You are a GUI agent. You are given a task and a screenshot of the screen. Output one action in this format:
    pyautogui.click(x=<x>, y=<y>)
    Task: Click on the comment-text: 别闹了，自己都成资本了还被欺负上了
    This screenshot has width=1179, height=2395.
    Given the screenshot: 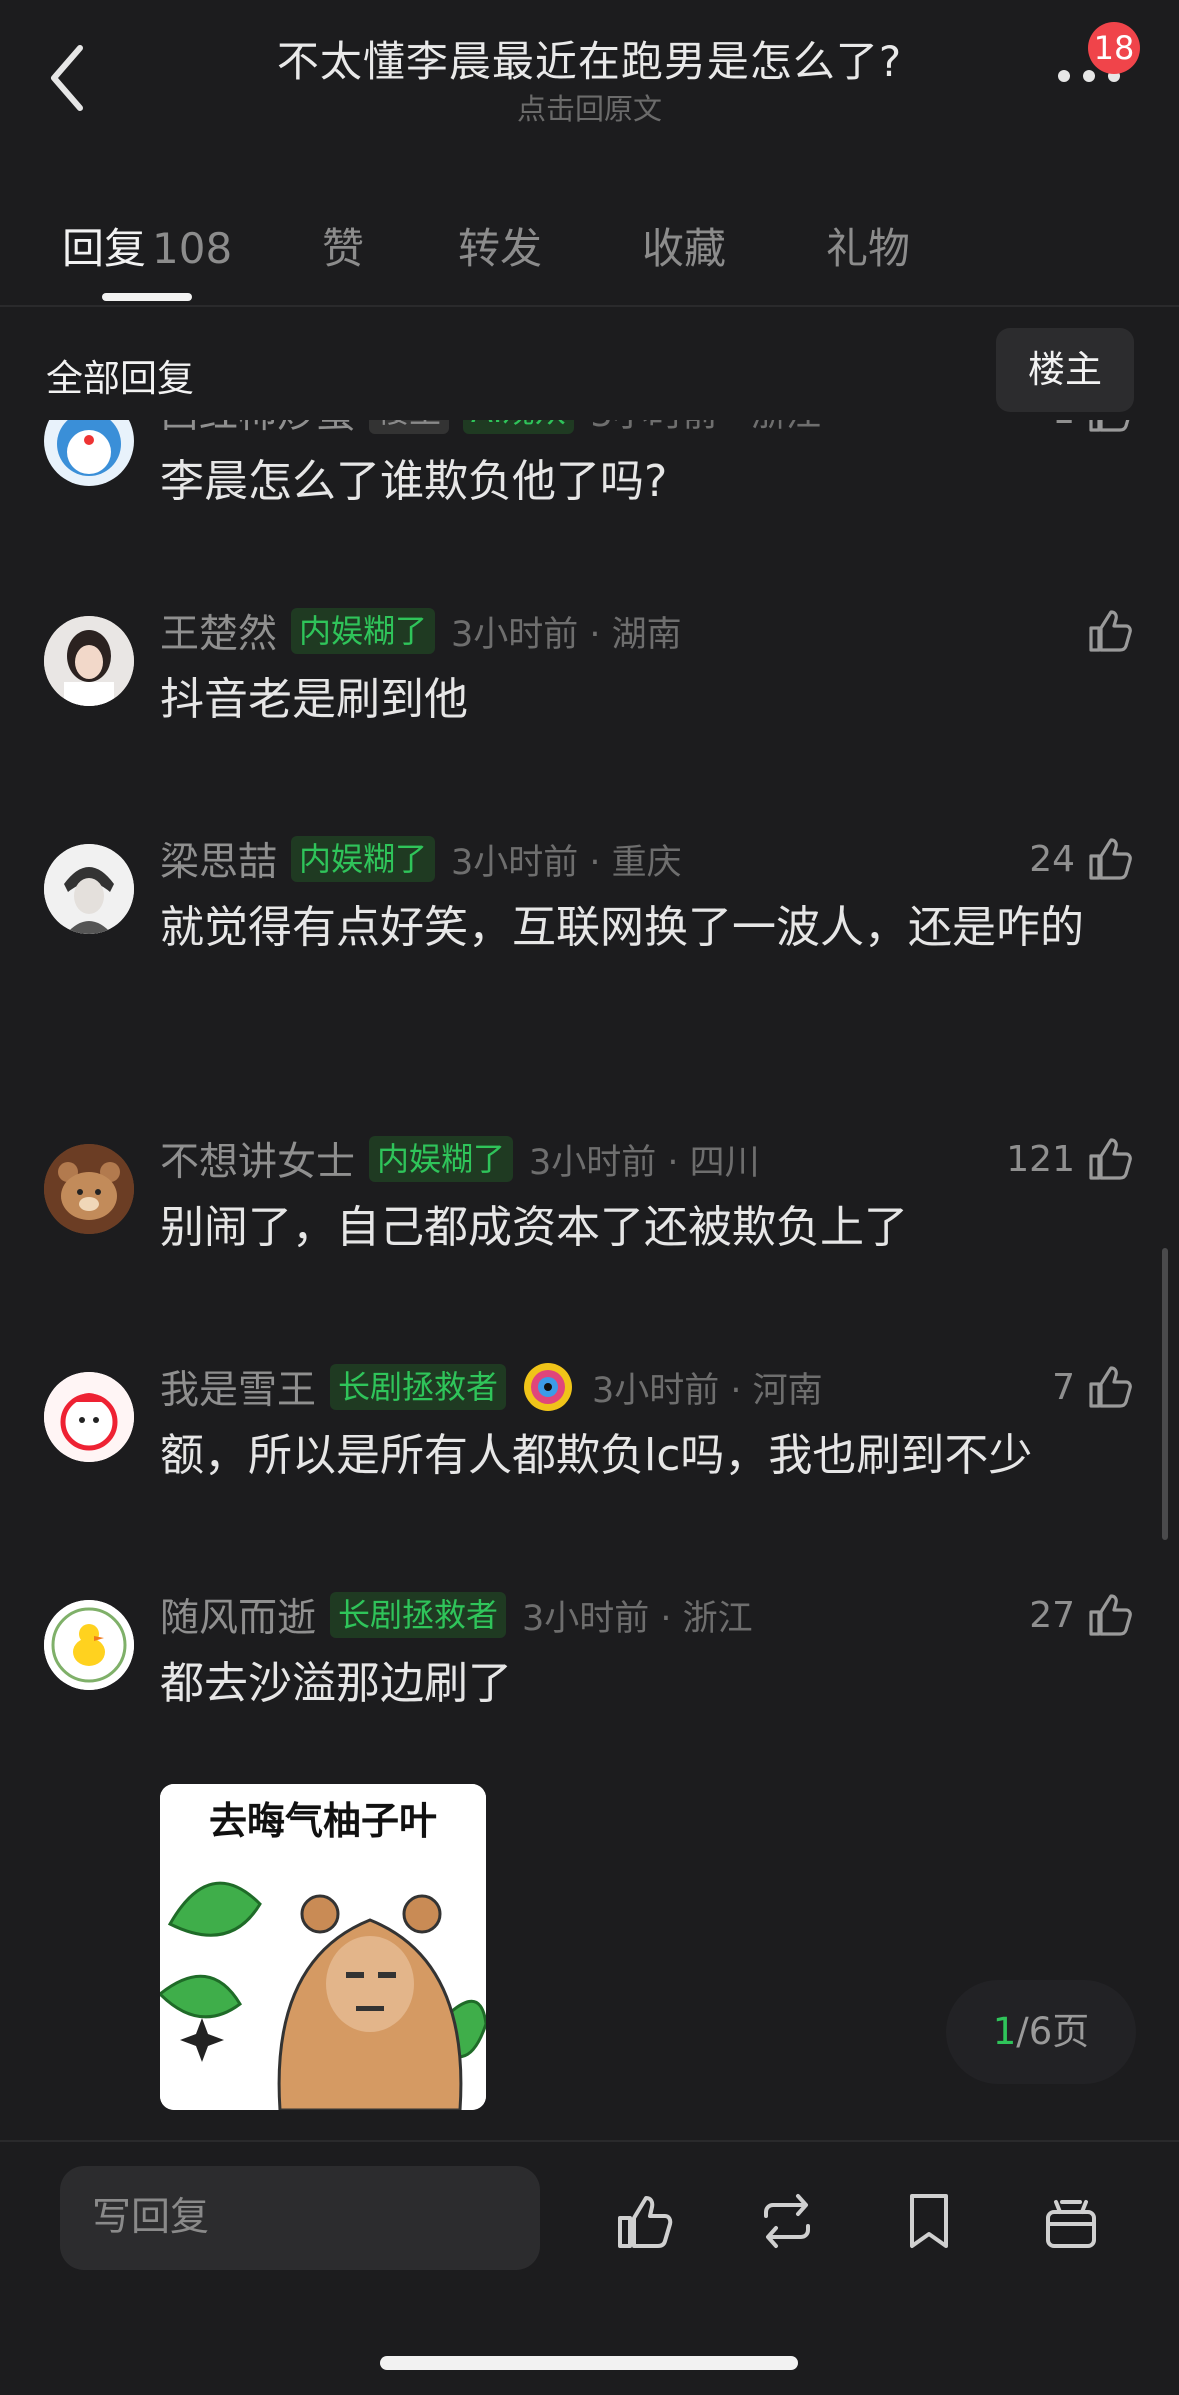 What is the action you would take?
    pyautogui.click(x=534, y=1227)
    